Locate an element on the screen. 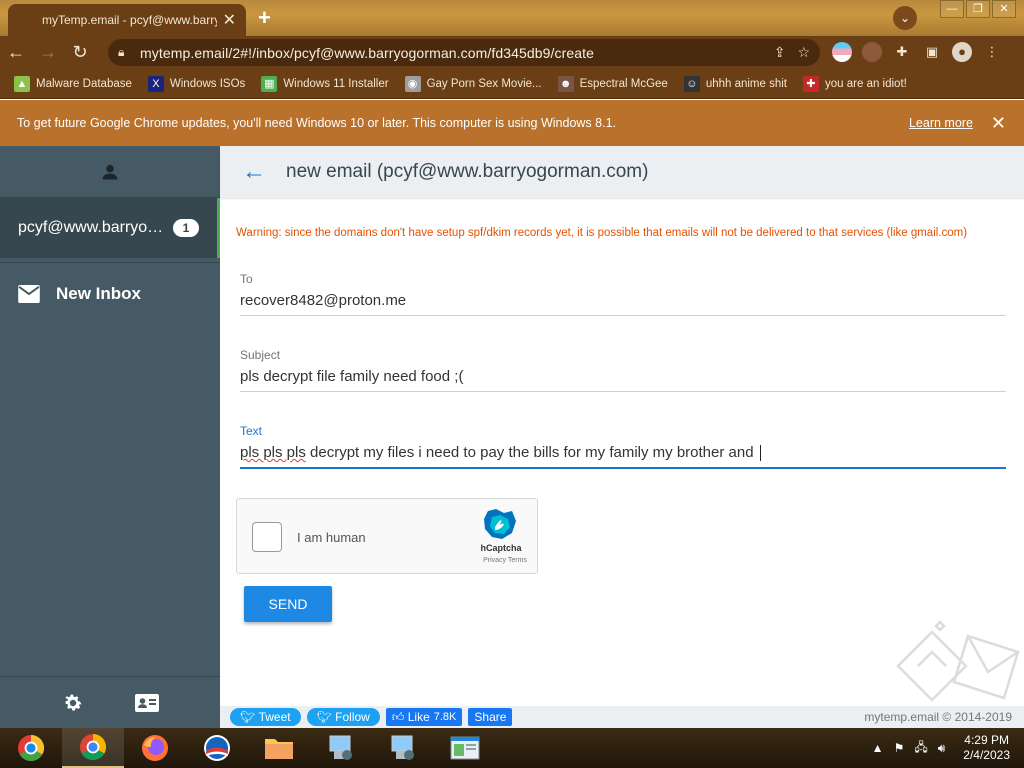 Image resolution: width=1024 pixels, height=768 pixels. share-icon: ⇪ is located at coordinates (780, 52).